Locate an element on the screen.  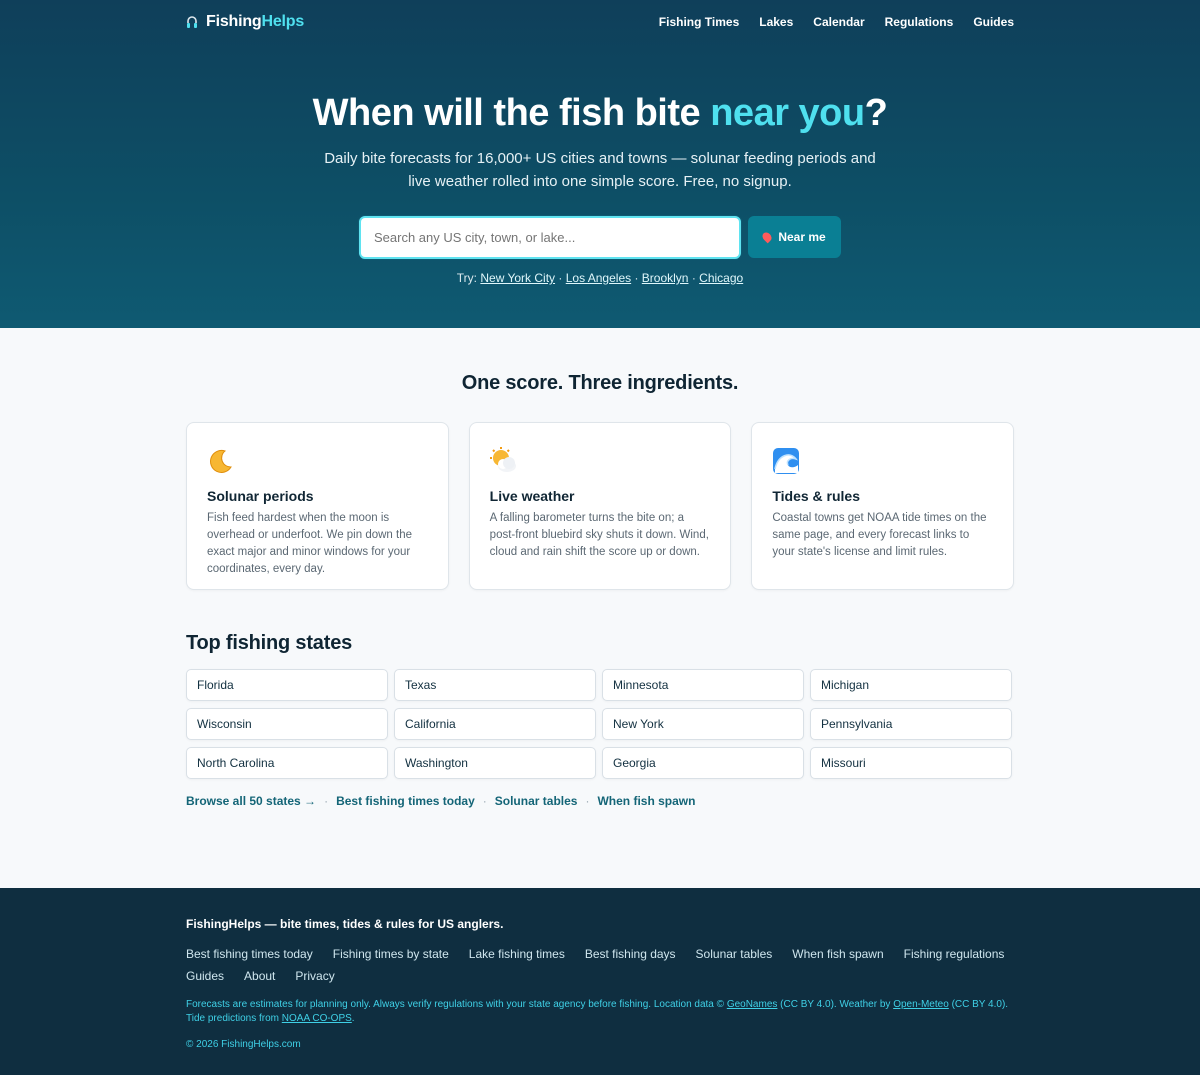
footer-link-when-fish-spawn: When fish spawn is located at coordinates (837, 954).